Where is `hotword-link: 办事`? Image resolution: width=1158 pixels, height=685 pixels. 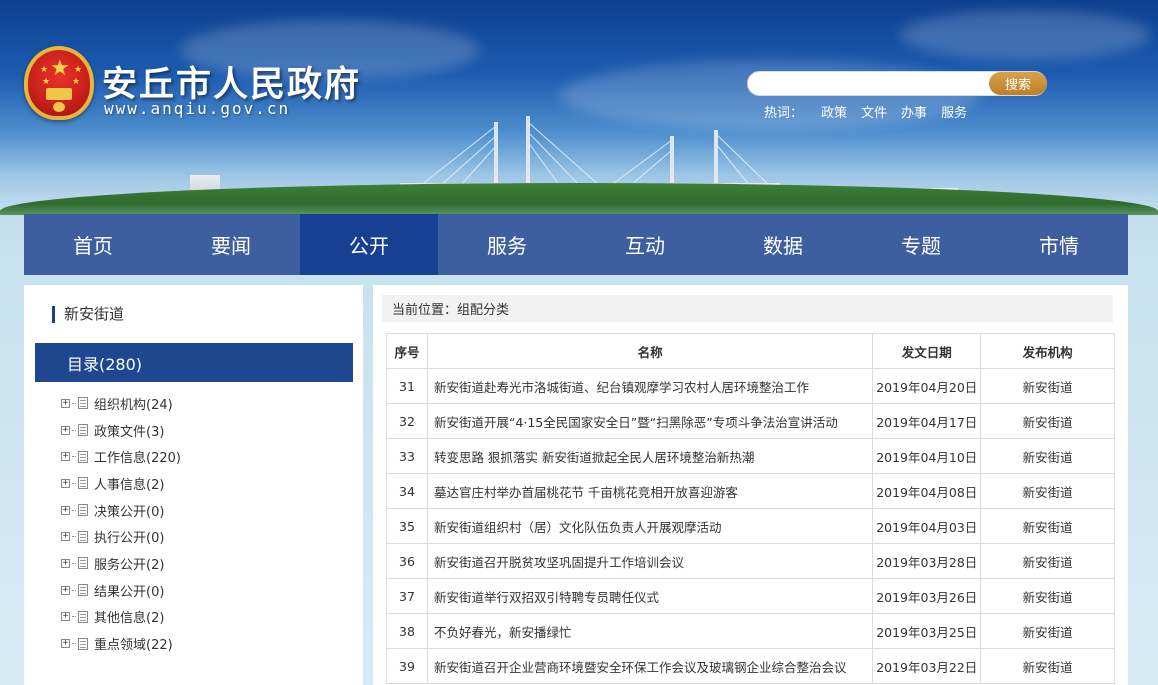
hotword-link: 办事 is located at coordinates (914, 111).